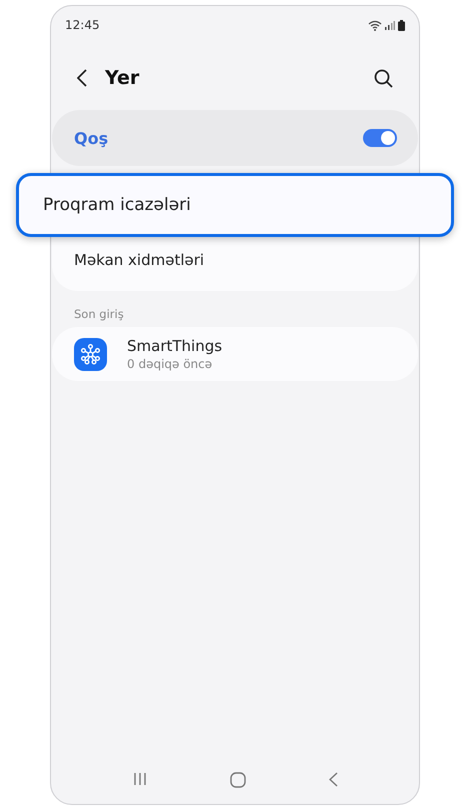 The height and width of the screenshot is (810, 470). Describe the element at coordinates (380, 138) in the screenshot. I see `toggle-switch` at that location.